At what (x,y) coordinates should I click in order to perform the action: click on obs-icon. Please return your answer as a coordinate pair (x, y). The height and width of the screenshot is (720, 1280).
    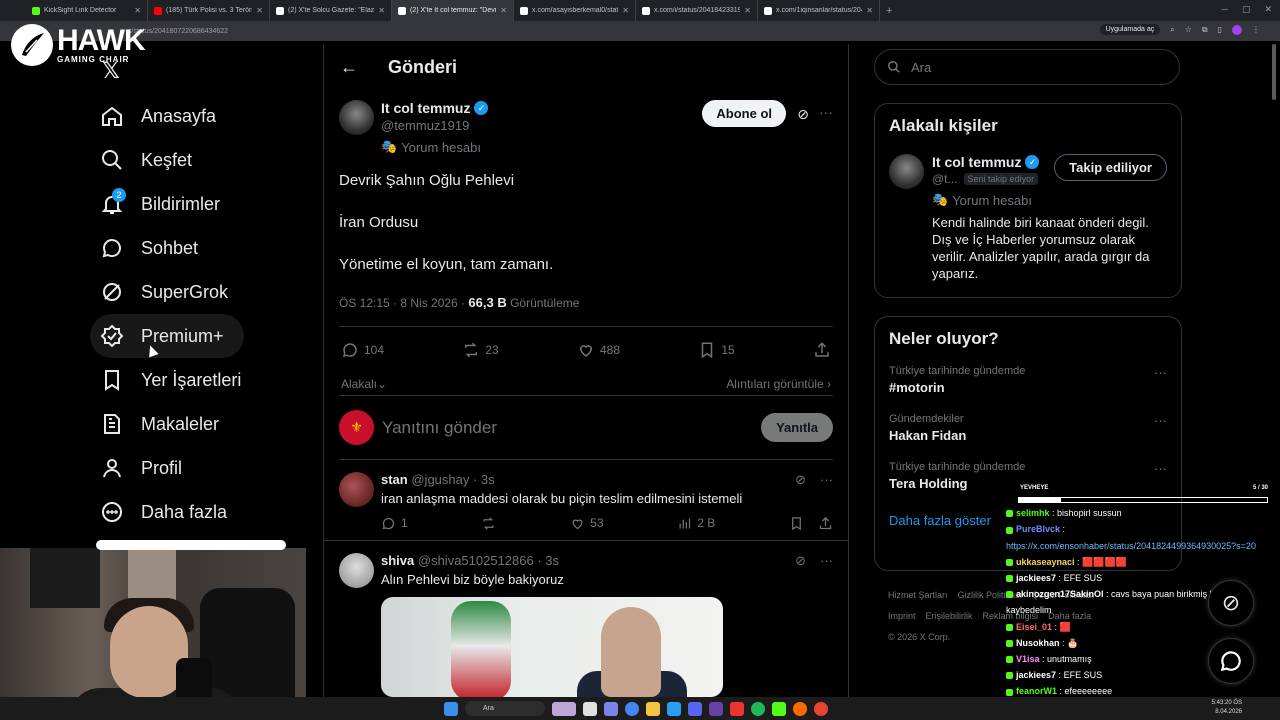
    Looking at the image, I should click on (800, 708).